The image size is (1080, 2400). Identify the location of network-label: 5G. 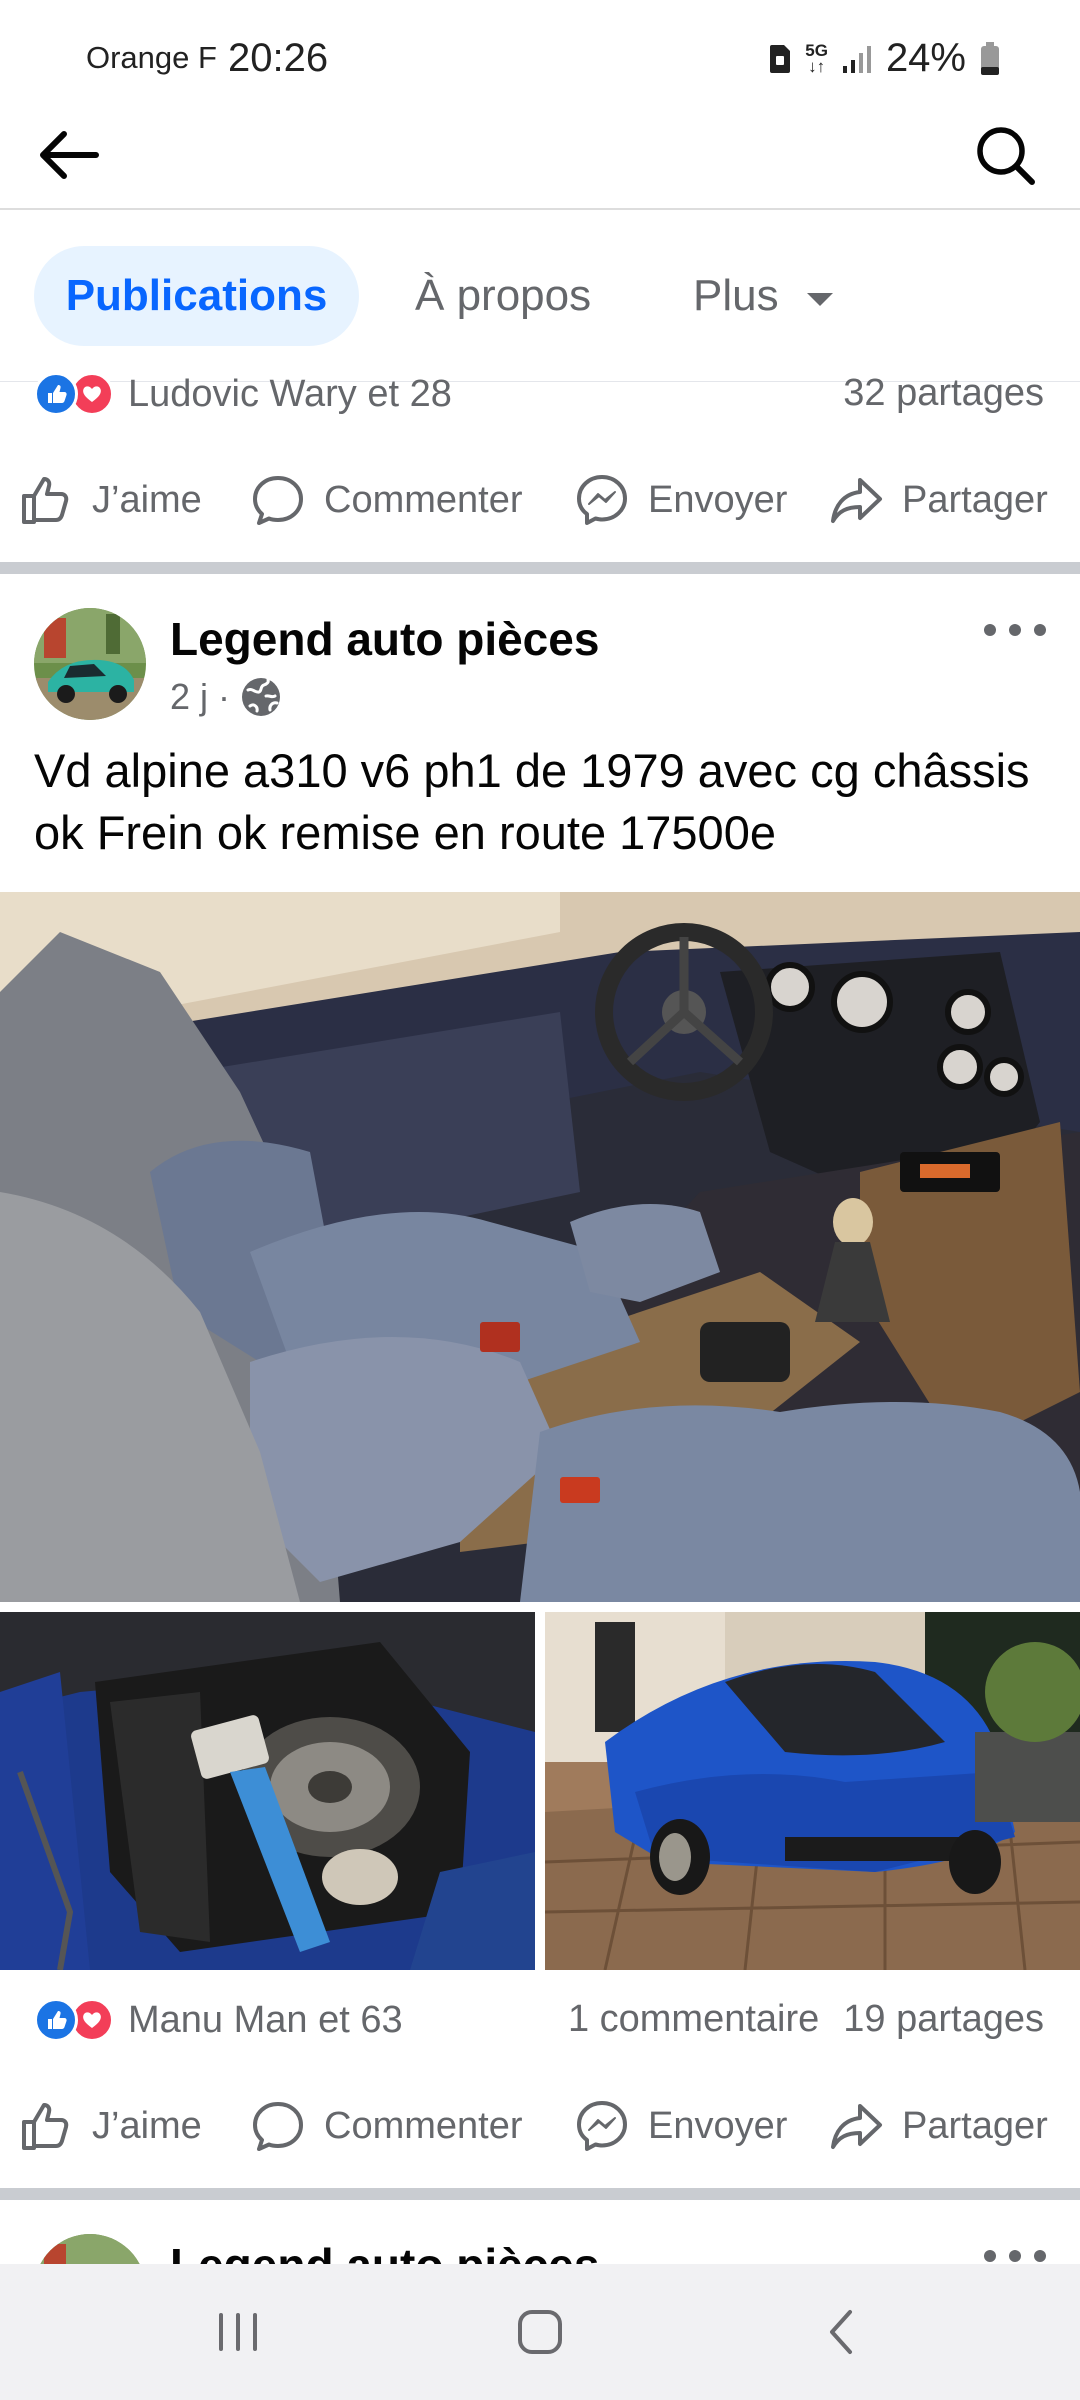
(816, 50).